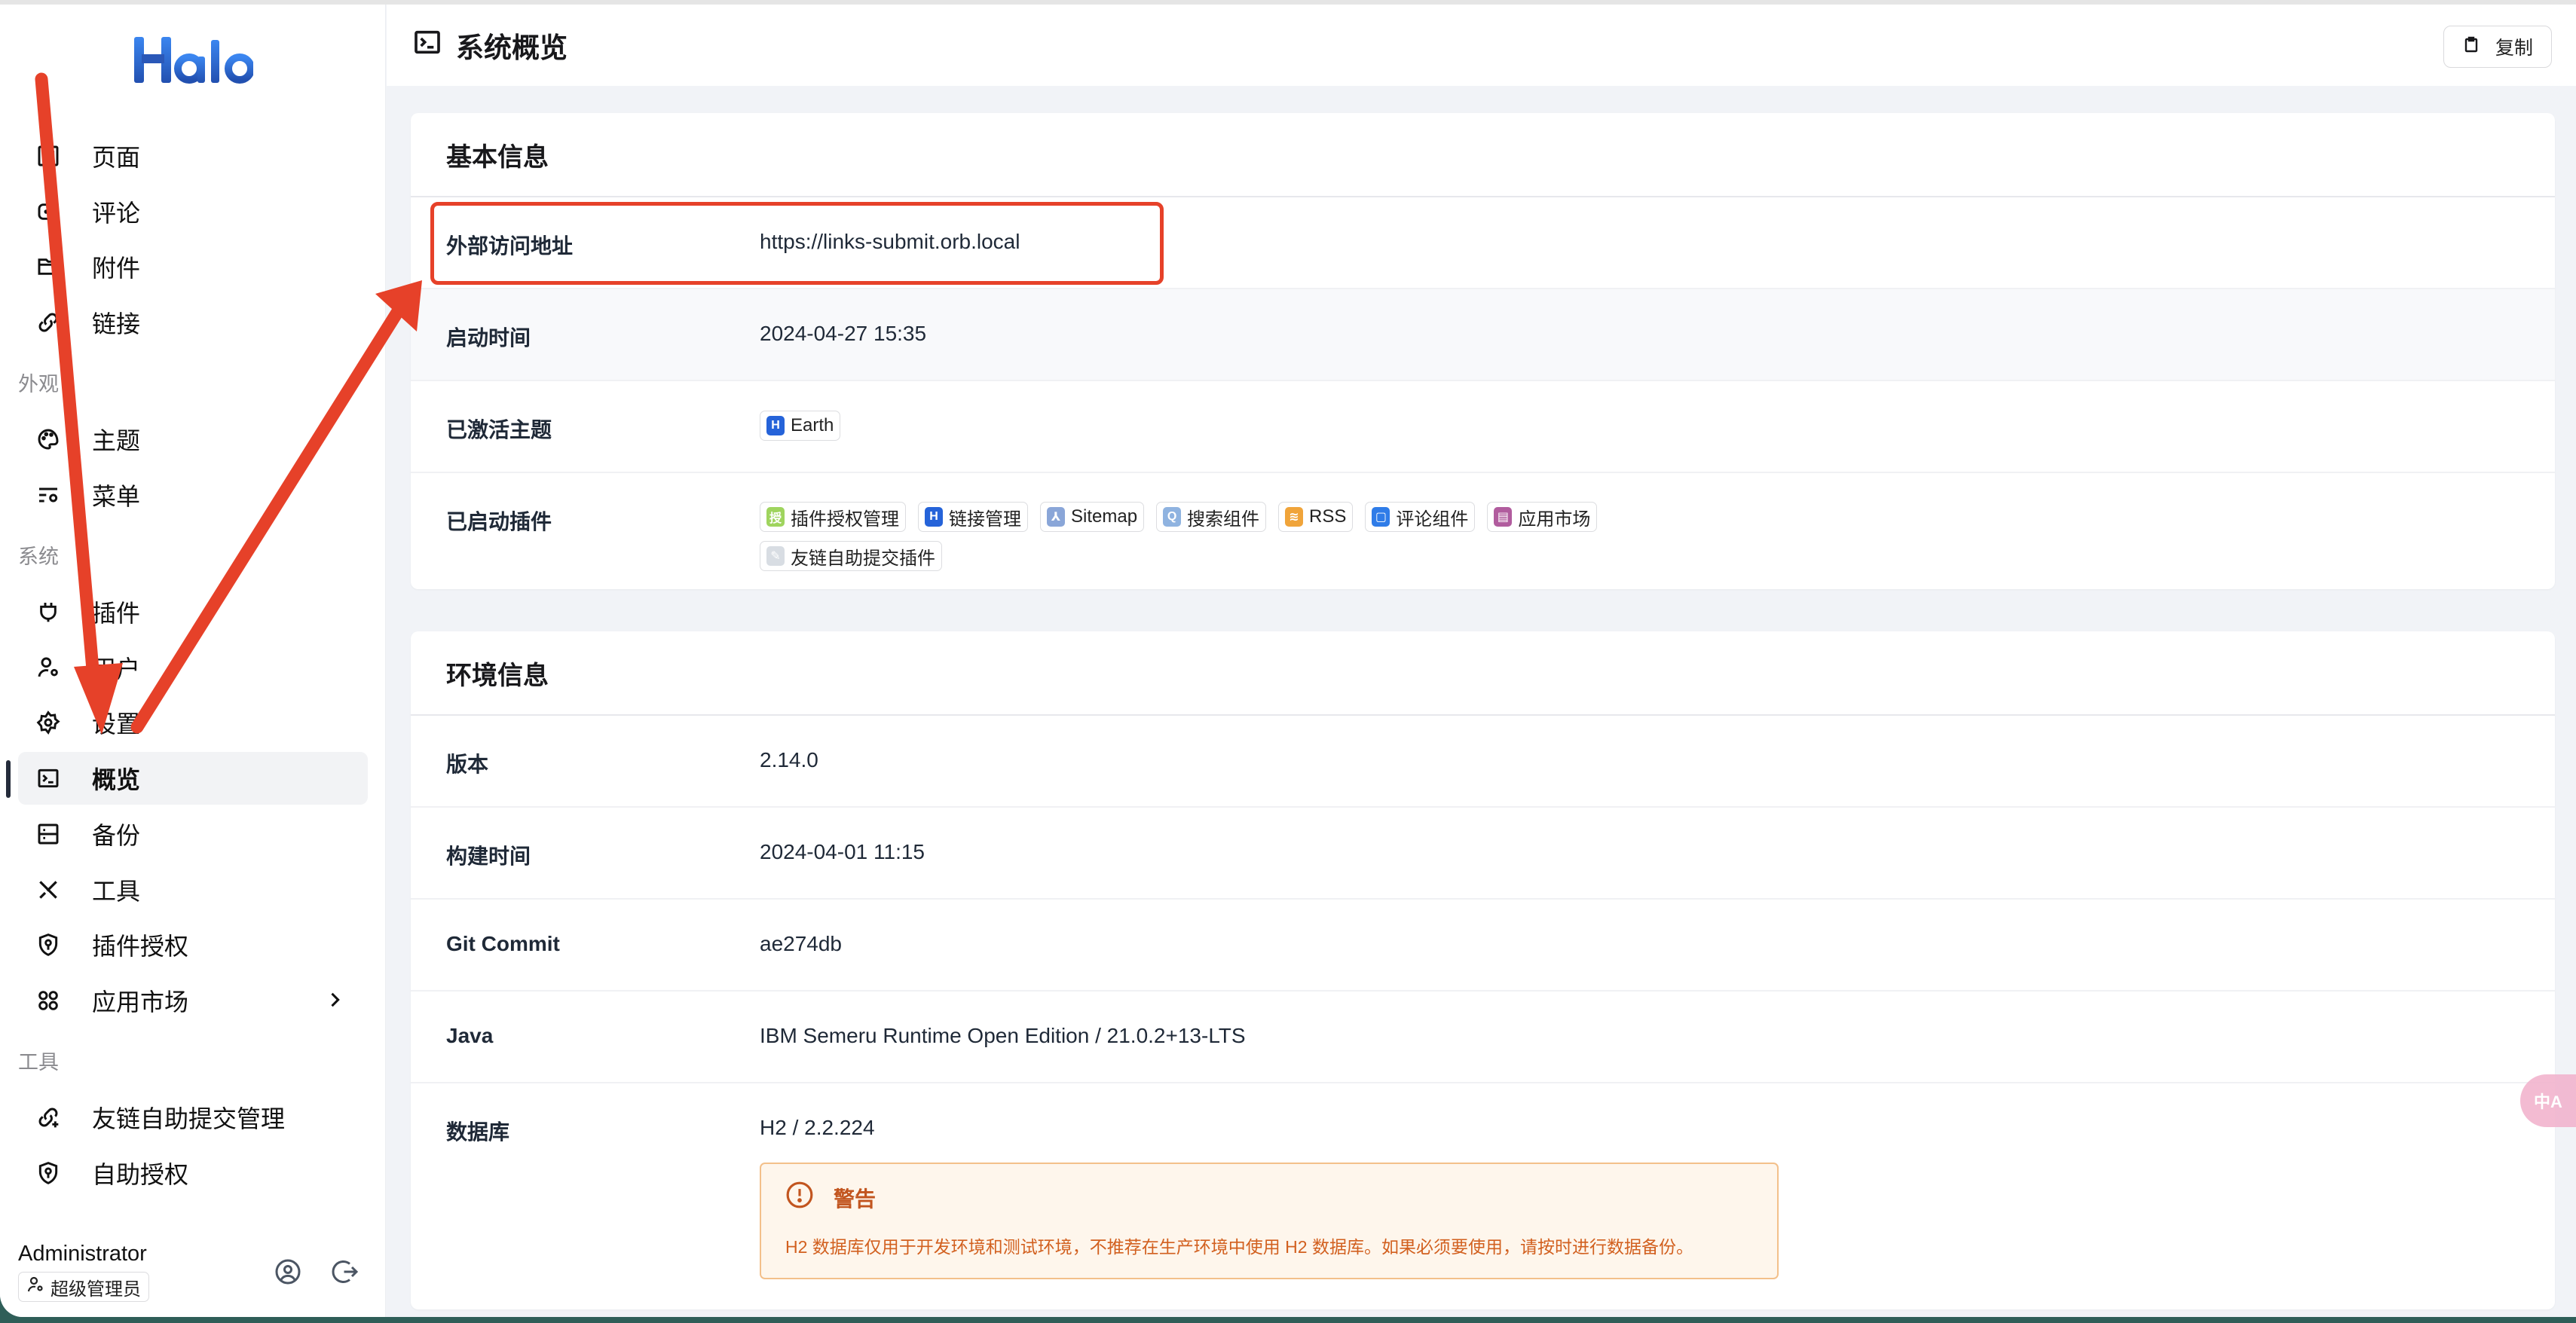  Describe the element at coordinates (1328, 516) in the screenshot. I see `plugin-name: RSS` at that location.